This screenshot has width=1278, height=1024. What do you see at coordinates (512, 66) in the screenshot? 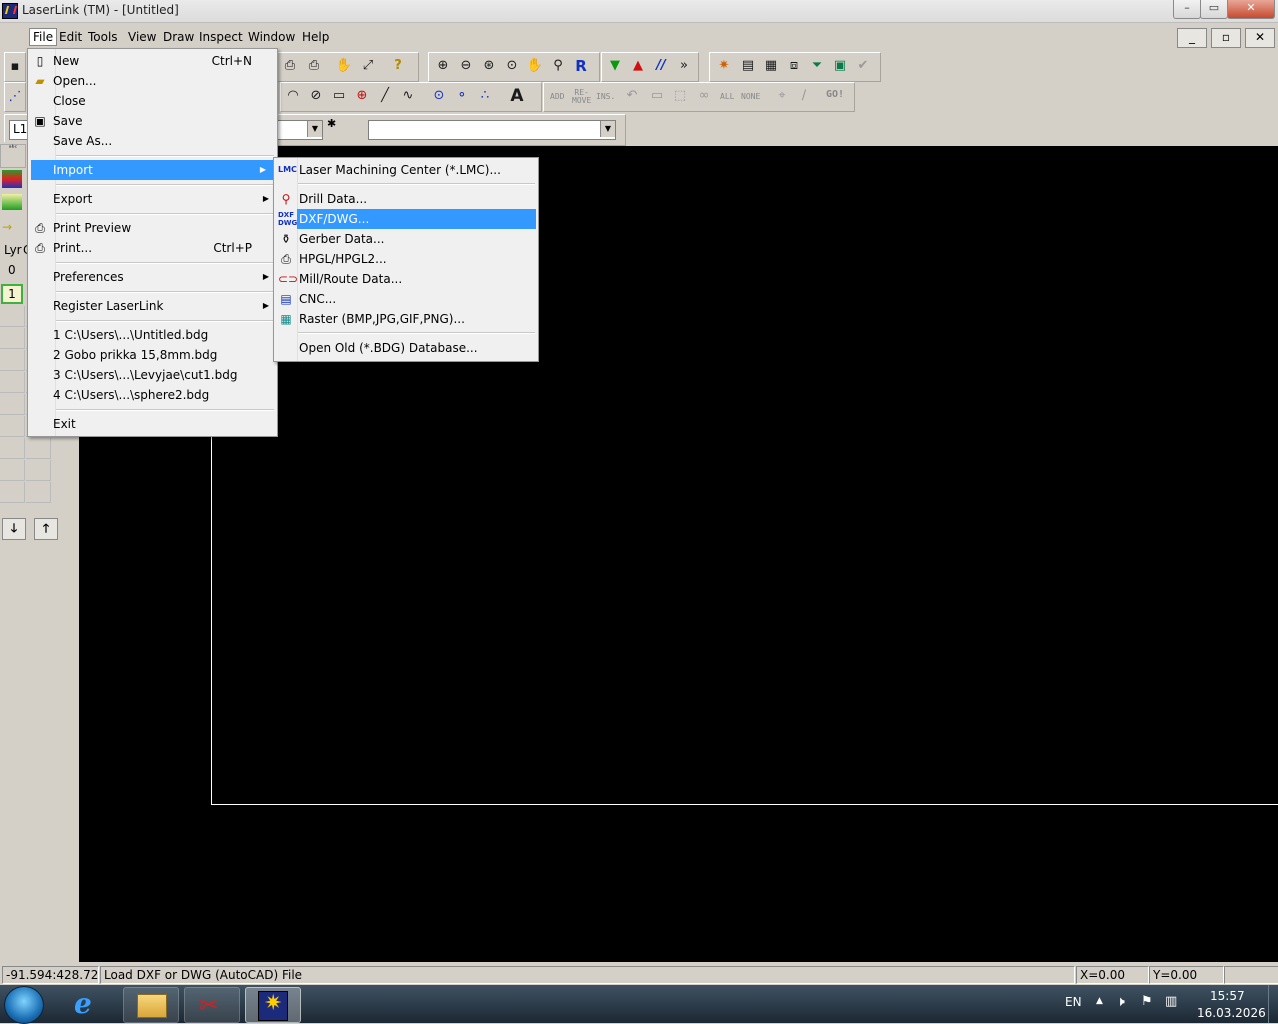
I see `zoom-window-icon: ⊙` at bounding box center [512, 66].